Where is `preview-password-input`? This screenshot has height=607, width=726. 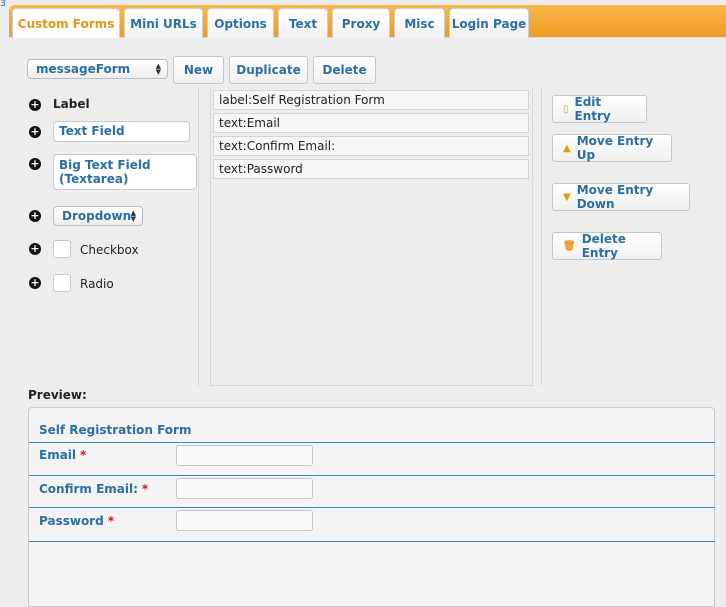 preview-password-input is located at coordinates (244, 520).